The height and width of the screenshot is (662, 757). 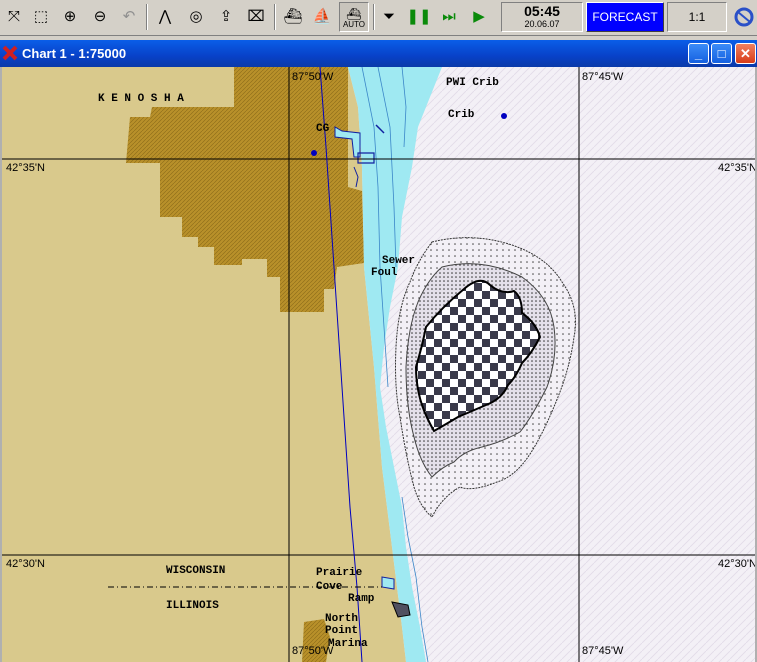 I want to click on prairie-label: Prairie, so click(x=339, y=573).